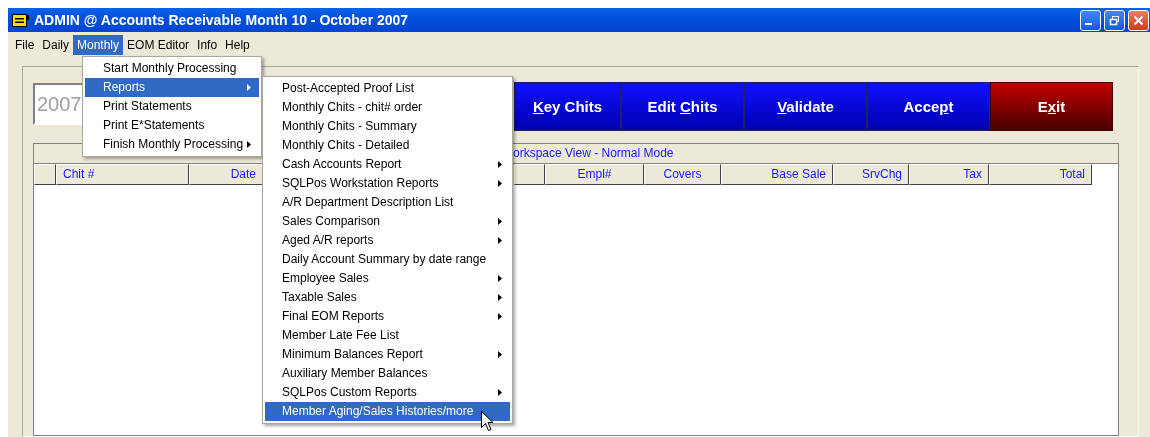  I want to click on minimize-icon, so click(1088, 23).